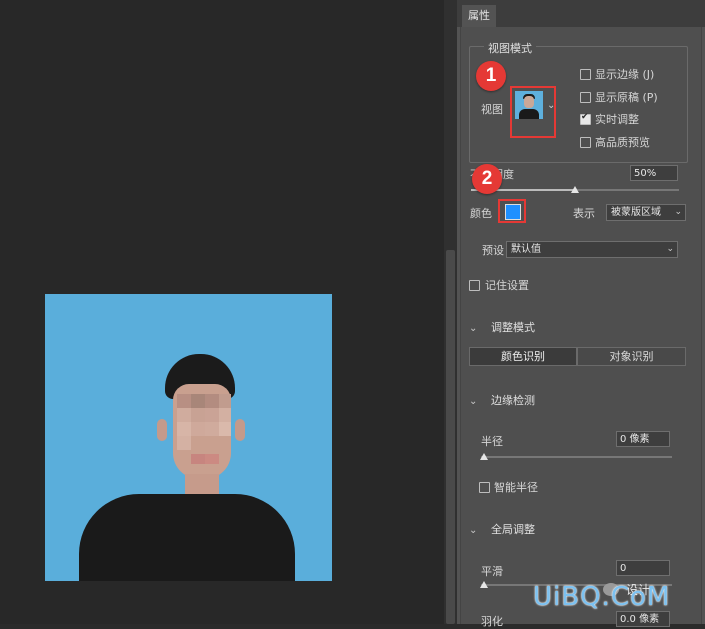 The width and height of the screenshot is (705, 629). What do you see at coordinates (523, 356) in the screenshot?
I see `color-aware-button: 颜色识别` at bounding box center [523, 356].